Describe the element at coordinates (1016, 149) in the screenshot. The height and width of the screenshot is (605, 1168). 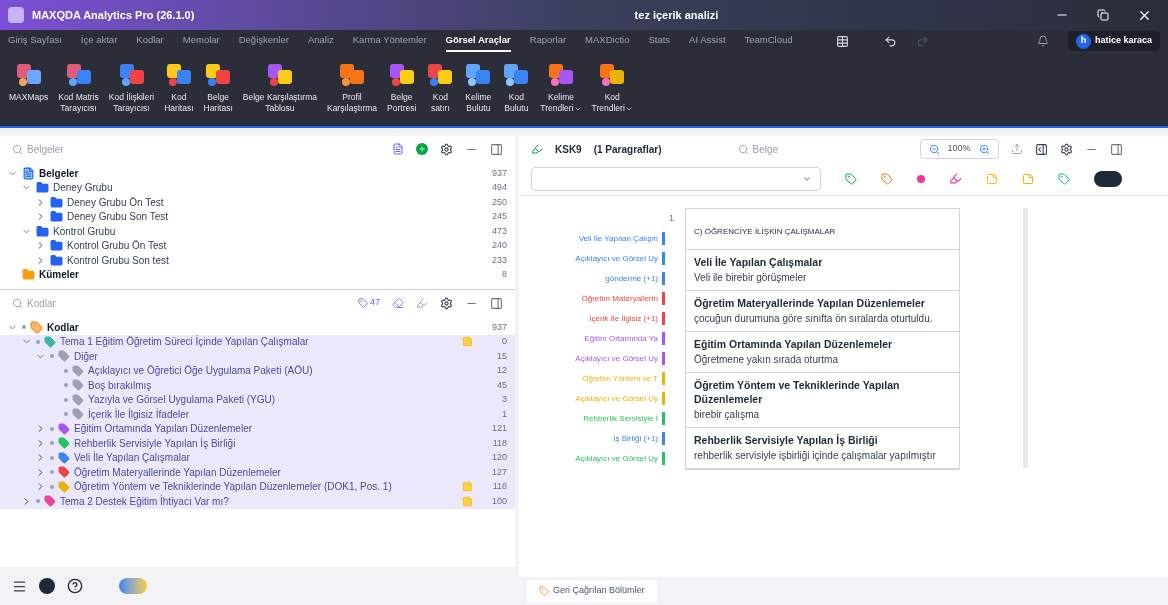
I see `export-icon` at that location.